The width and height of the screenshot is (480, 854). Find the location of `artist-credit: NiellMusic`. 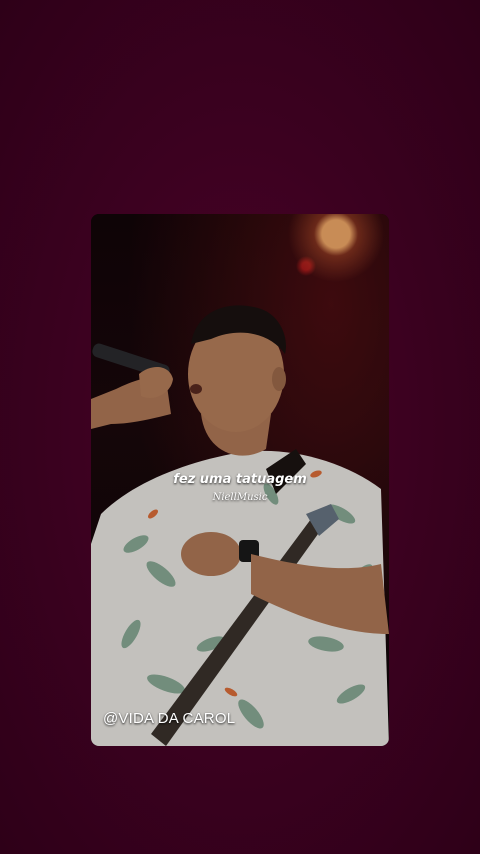

artist-credit: NiellMusic is located at coordinates (240, 497).